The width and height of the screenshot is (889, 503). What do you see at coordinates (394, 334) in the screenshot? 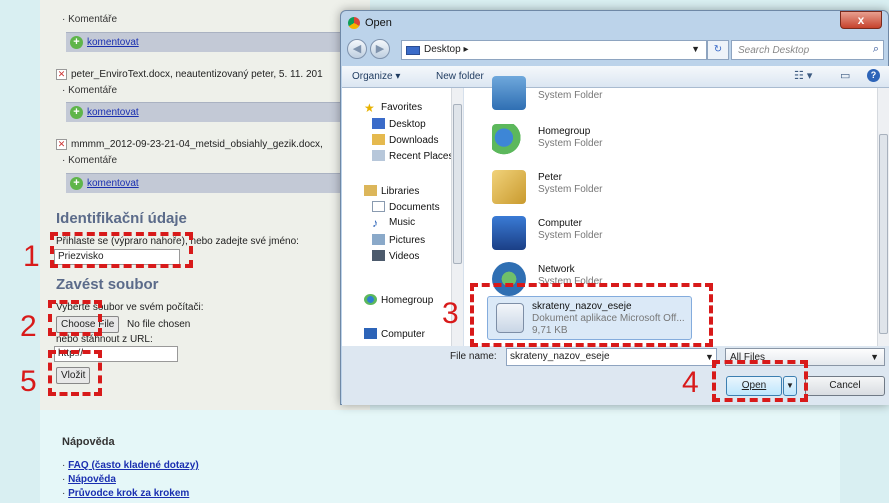
I see `nav-computer: Computer` at bounding box center [394, 334].